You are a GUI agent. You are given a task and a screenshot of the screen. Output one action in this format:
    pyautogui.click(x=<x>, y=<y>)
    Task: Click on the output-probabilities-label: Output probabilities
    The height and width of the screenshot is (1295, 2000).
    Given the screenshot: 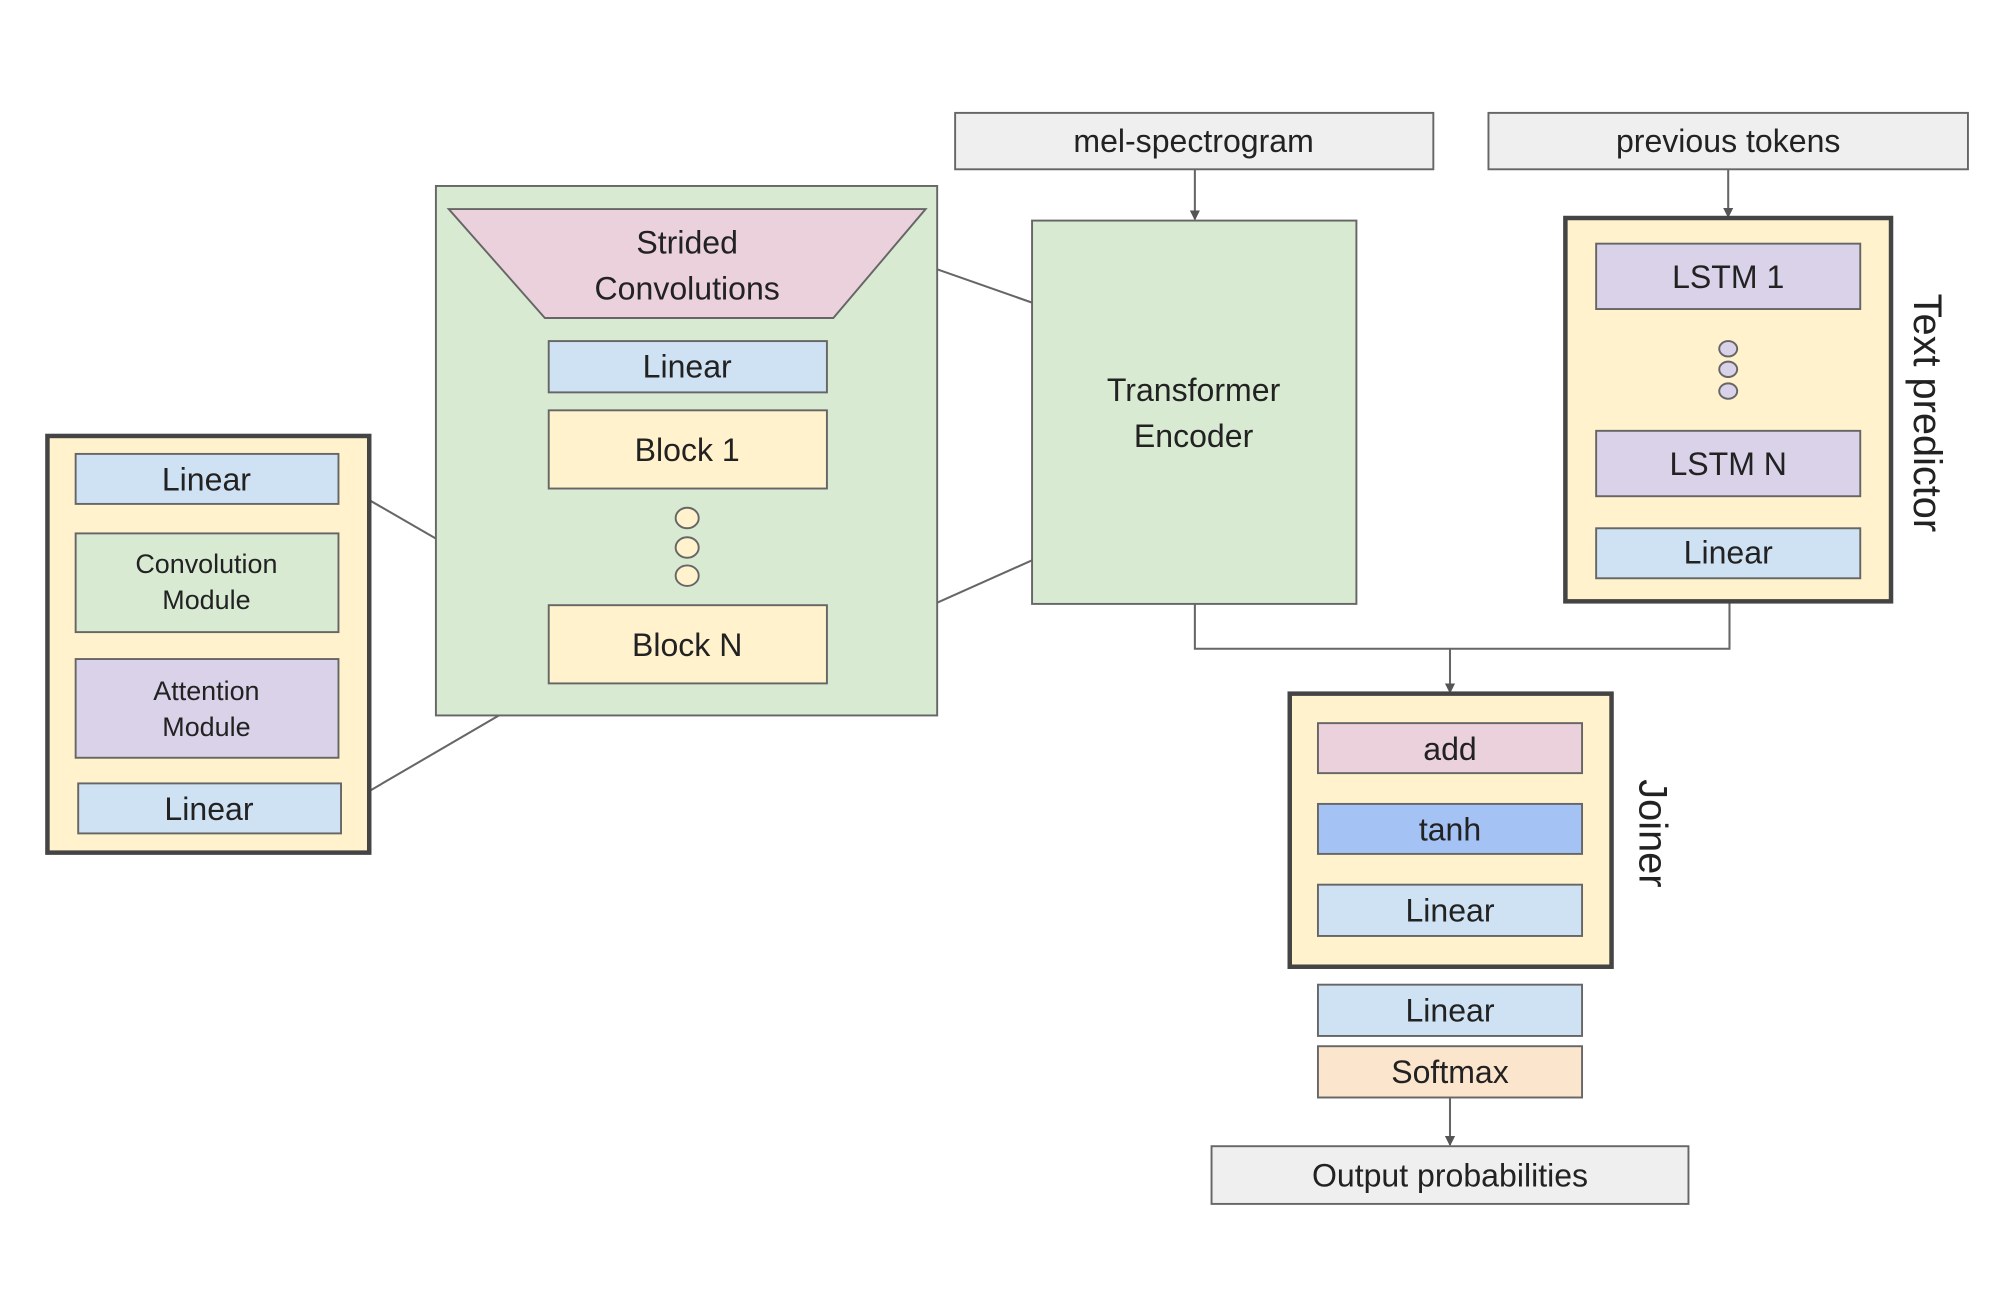 What is the action you would take?
    pyautogui.click(x=1450, y=1176)
    